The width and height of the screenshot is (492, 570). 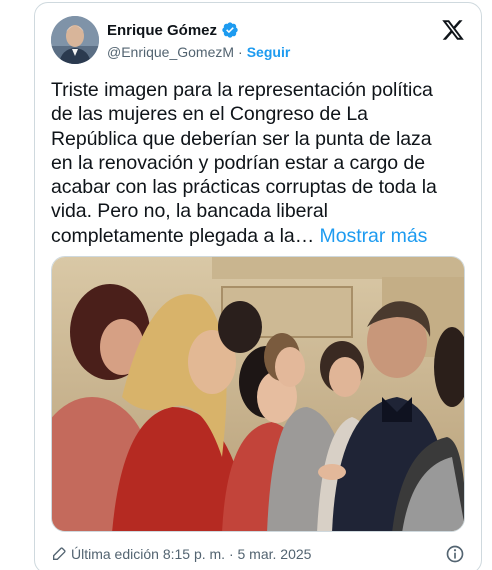 I want to click on edited-timestamp: Última edición 8:15 p. m. · 5 mar. 2025, so click(x=191, y=554).